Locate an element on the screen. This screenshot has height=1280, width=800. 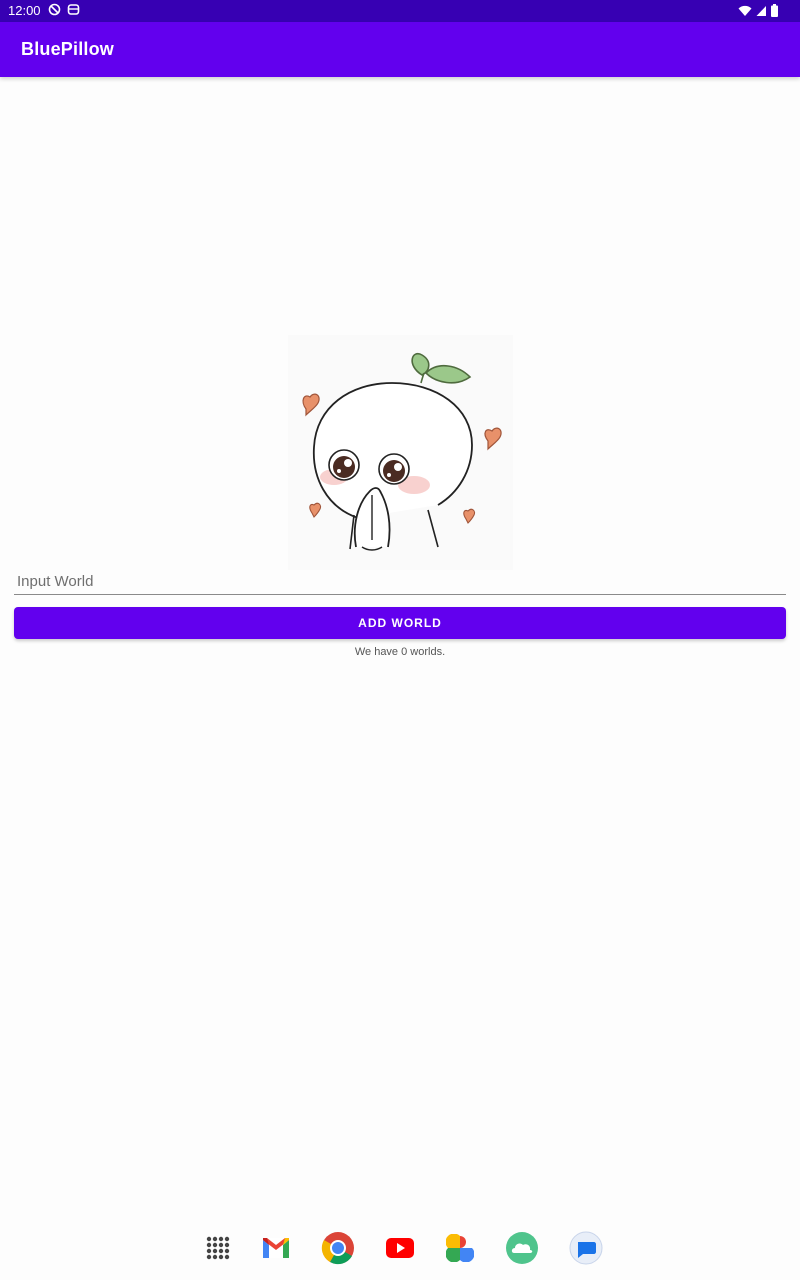
do-not-disturb-icon is located at coordinates (54, 11).